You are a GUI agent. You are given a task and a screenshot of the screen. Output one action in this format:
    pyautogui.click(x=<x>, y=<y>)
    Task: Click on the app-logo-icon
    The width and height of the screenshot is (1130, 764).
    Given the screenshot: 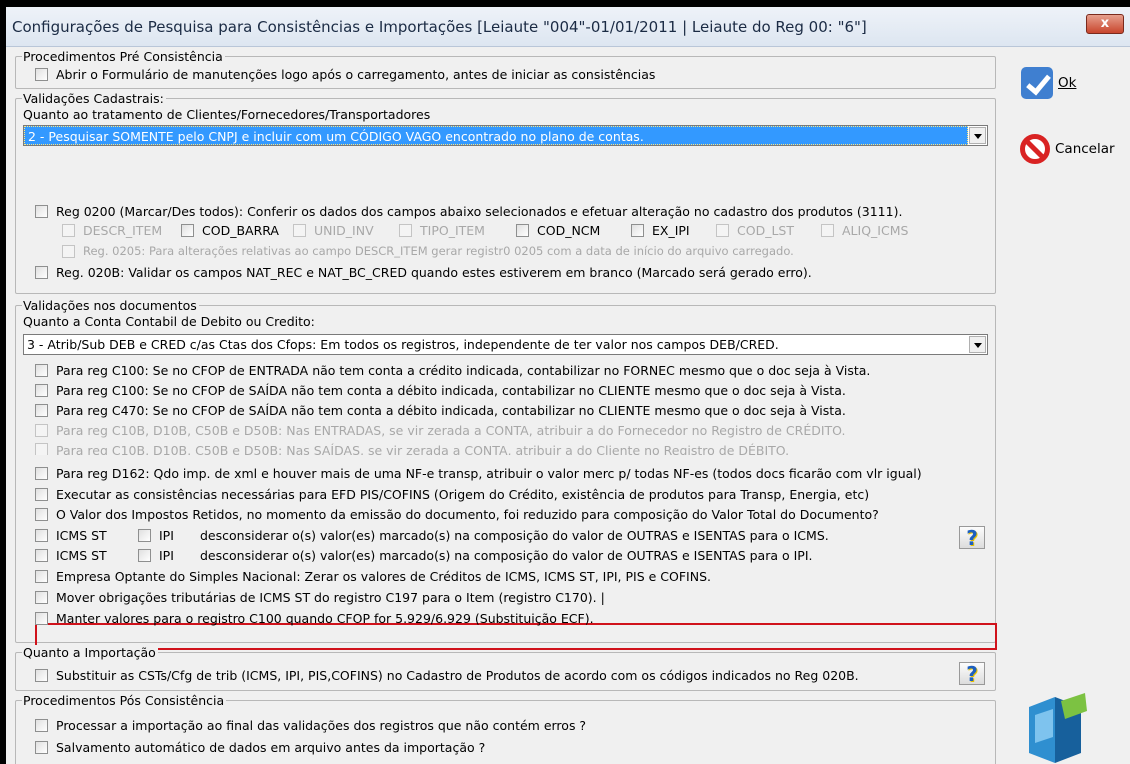 What is the action you would take?
    pyautogui.click(x=1058, y=728)
    